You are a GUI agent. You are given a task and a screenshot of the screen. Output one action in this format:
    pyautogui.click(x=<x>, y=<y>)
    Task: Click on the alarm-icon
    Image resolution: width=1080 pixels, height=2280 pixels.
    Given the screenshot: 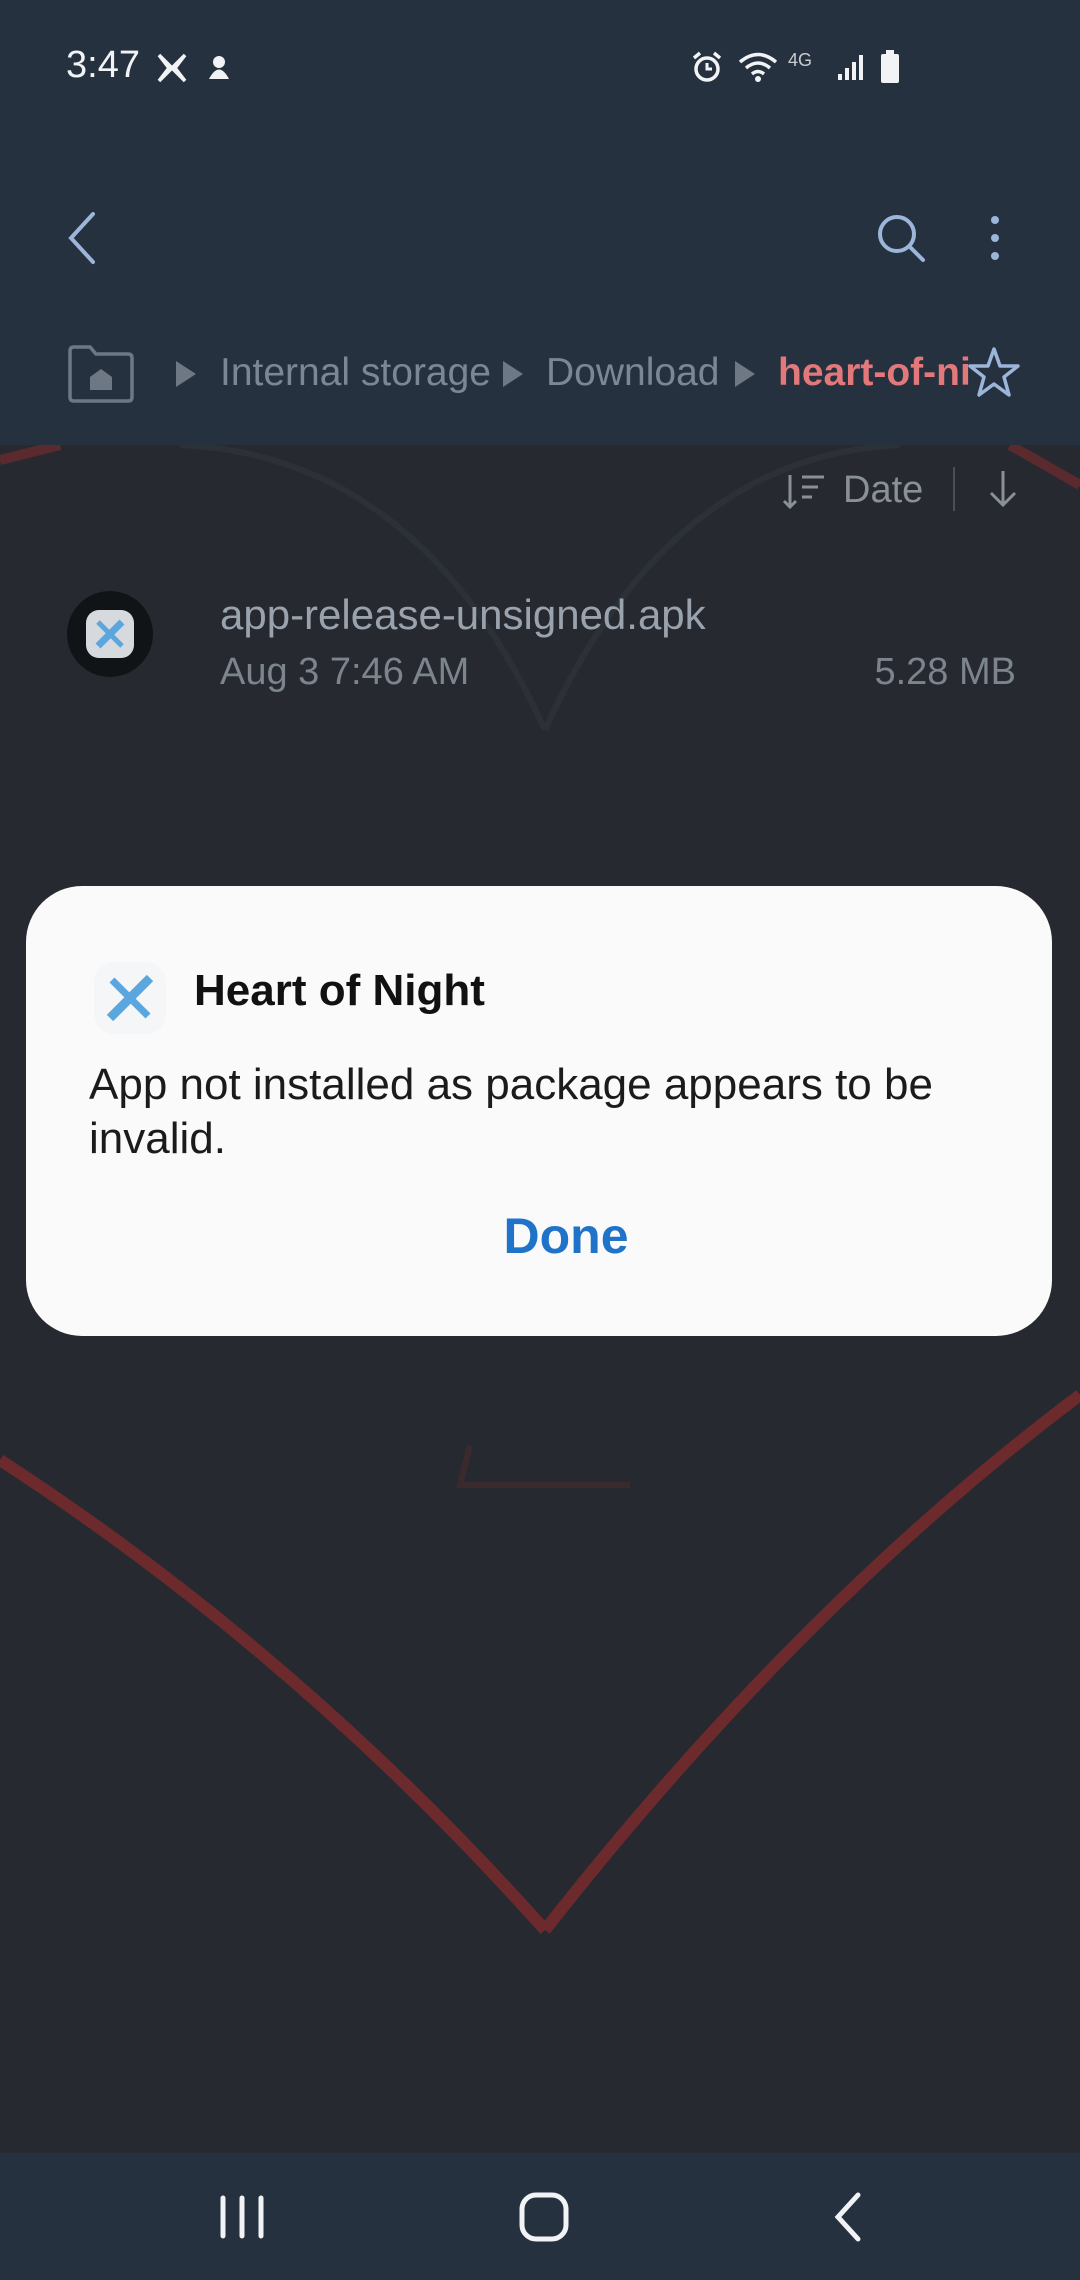 What is the action you would take?
    pyautogui.click(x=707, y=67)
    